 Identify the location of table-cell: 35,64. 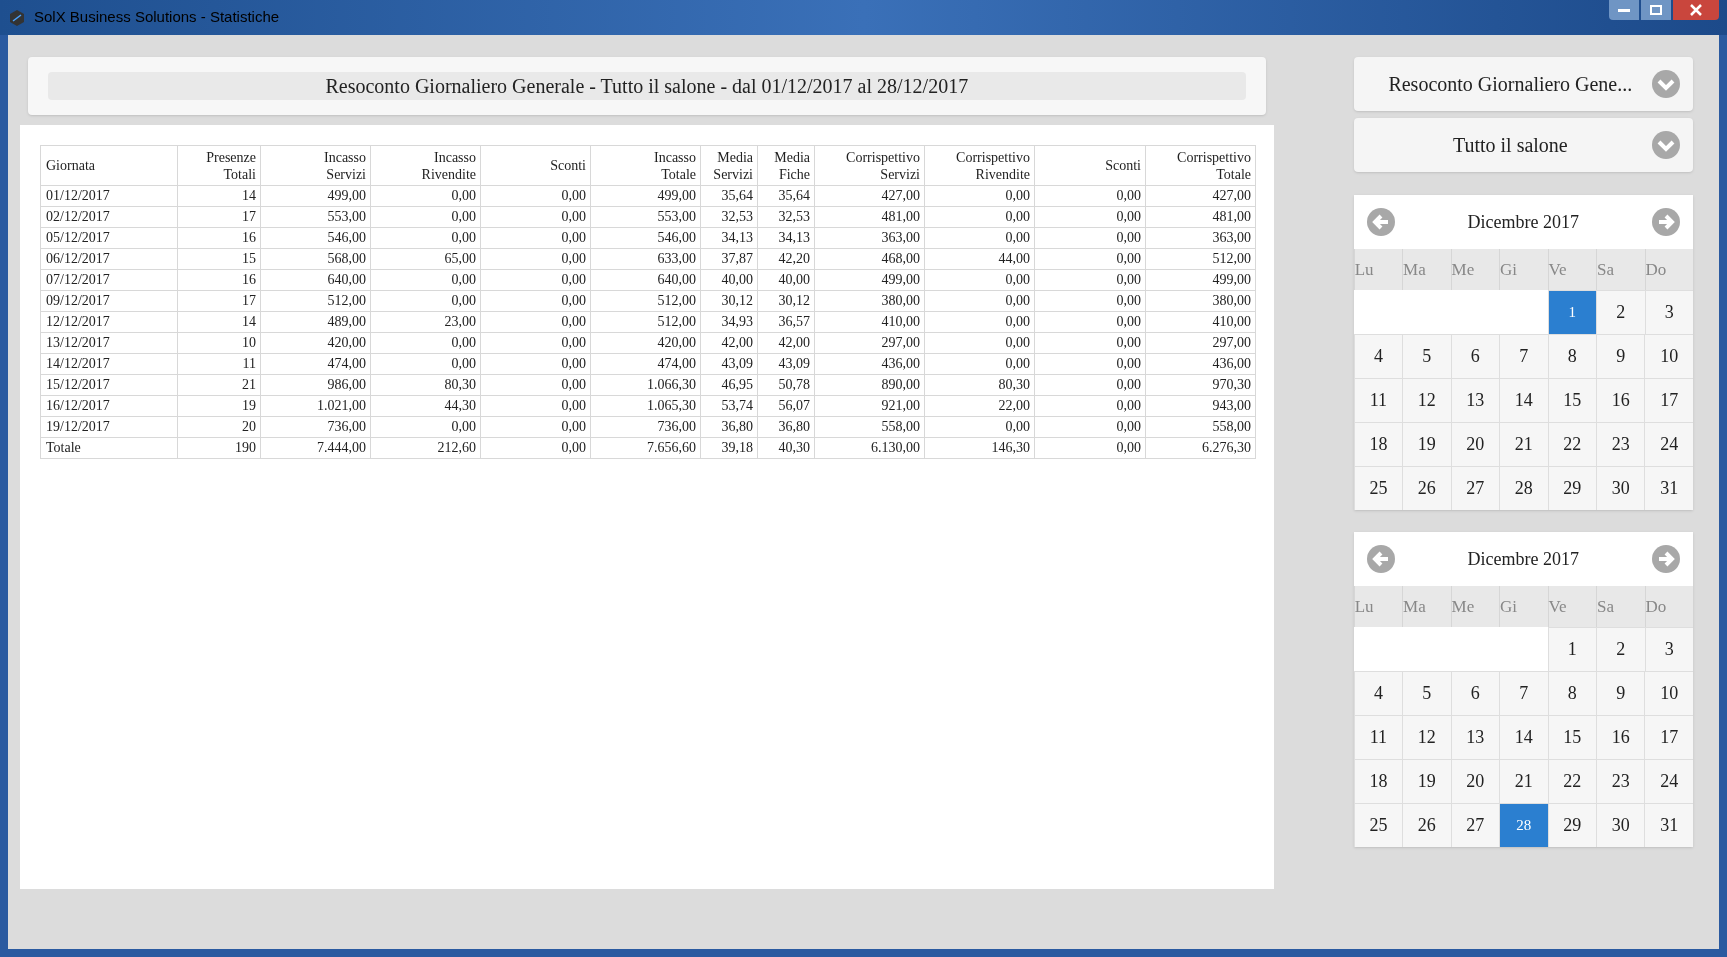
(729, 196).